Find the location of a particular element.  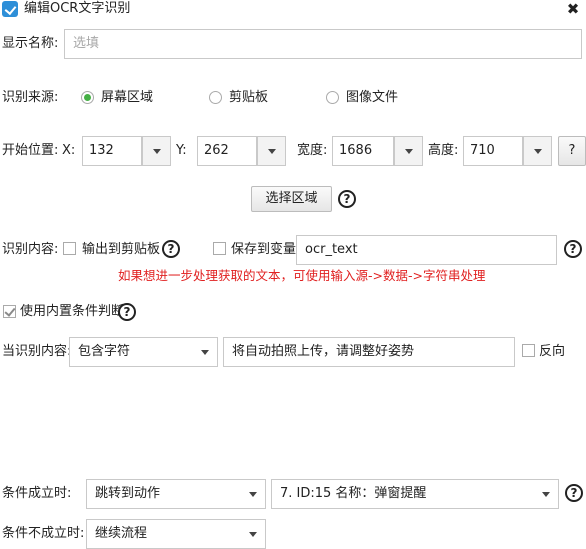

on-false-action-value: 继续流程 is located at coordinates (121, 533).